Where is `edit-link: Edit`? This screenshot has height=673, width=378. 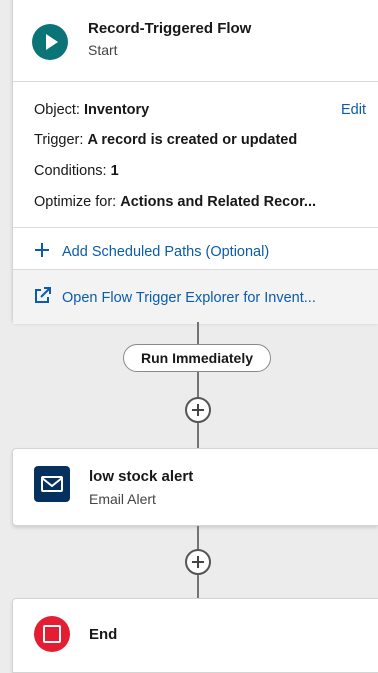
edit-link: Edit is located at coordinates (353, 110).